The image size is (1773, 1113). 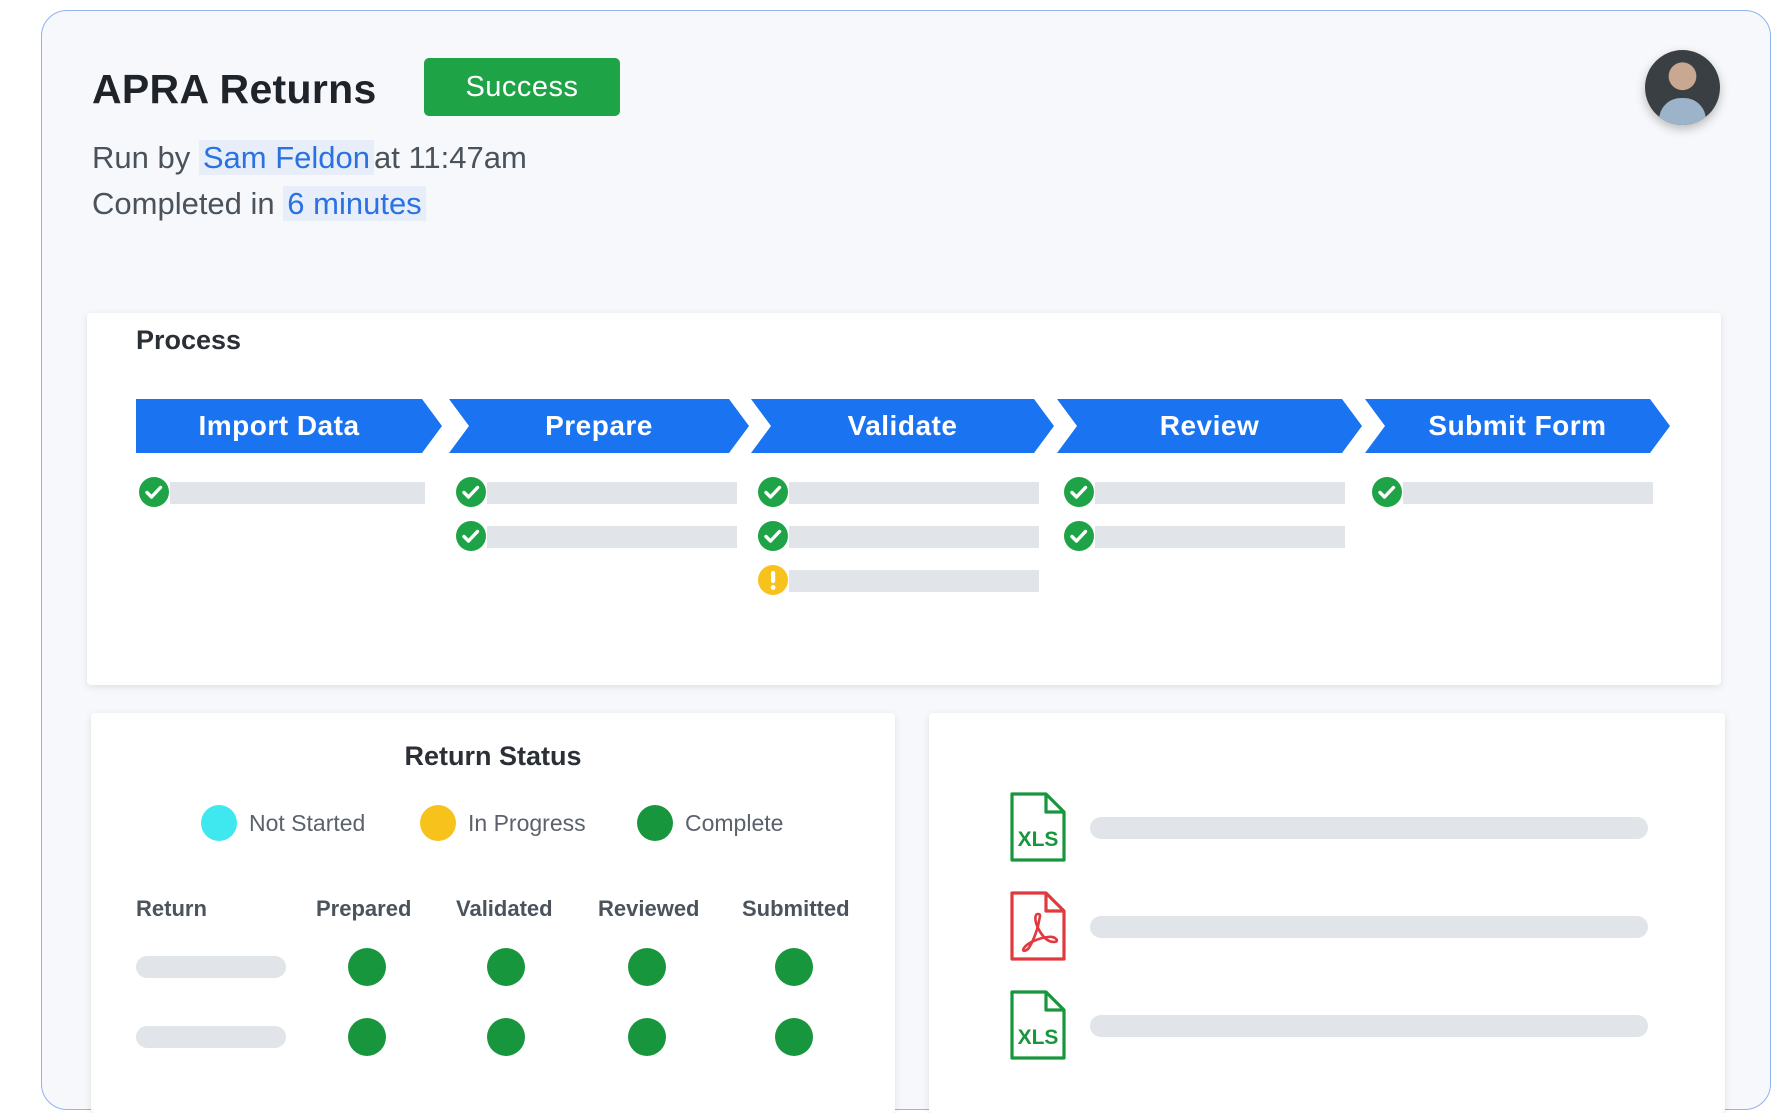 What do you see at coordinates (183, 203) in the screenshot?
I see `completed-prefix: Completed in` at bounding box center [183, 203].